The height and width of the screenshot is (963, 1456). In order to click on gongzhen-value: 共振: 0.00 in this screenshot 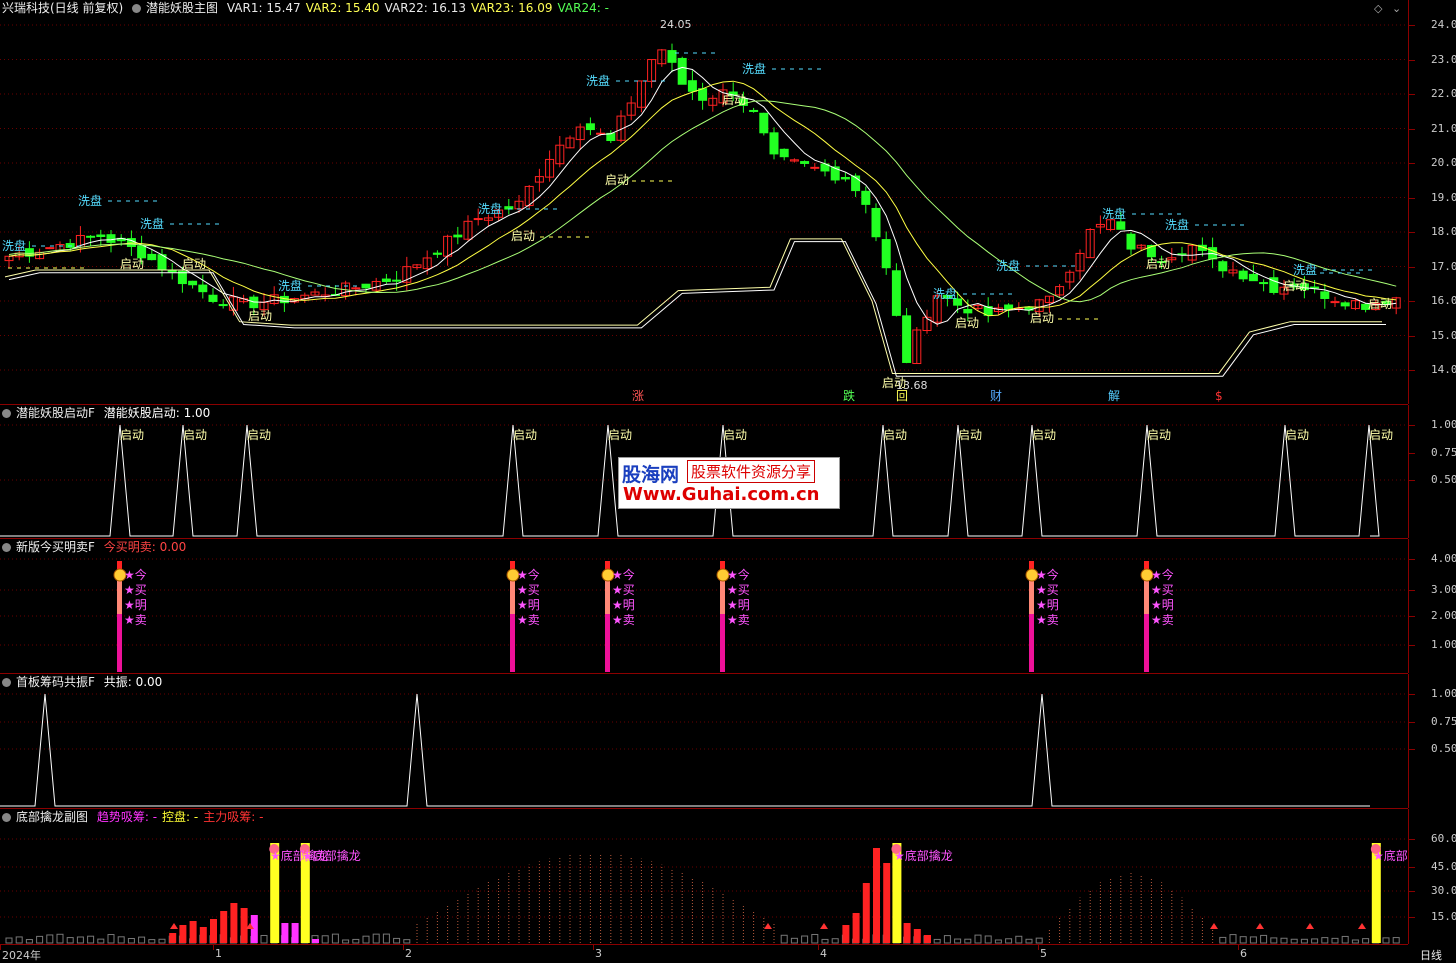, I will do `click(133, 682)`.